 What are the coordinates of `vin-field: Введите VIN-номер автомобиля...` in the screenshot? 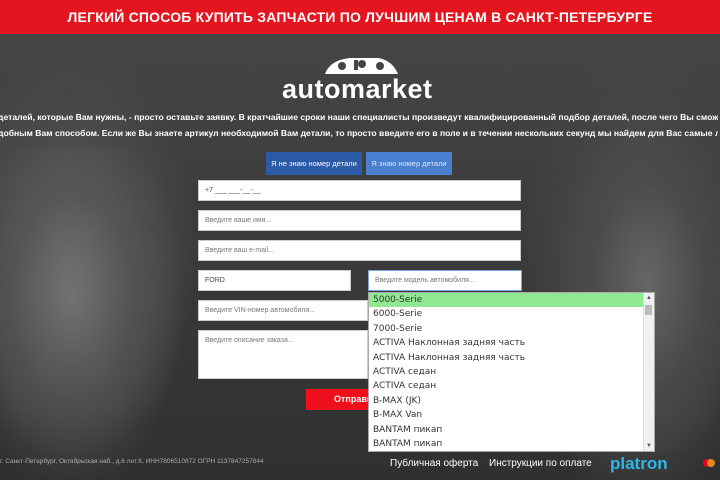 It's located at (283, 310).